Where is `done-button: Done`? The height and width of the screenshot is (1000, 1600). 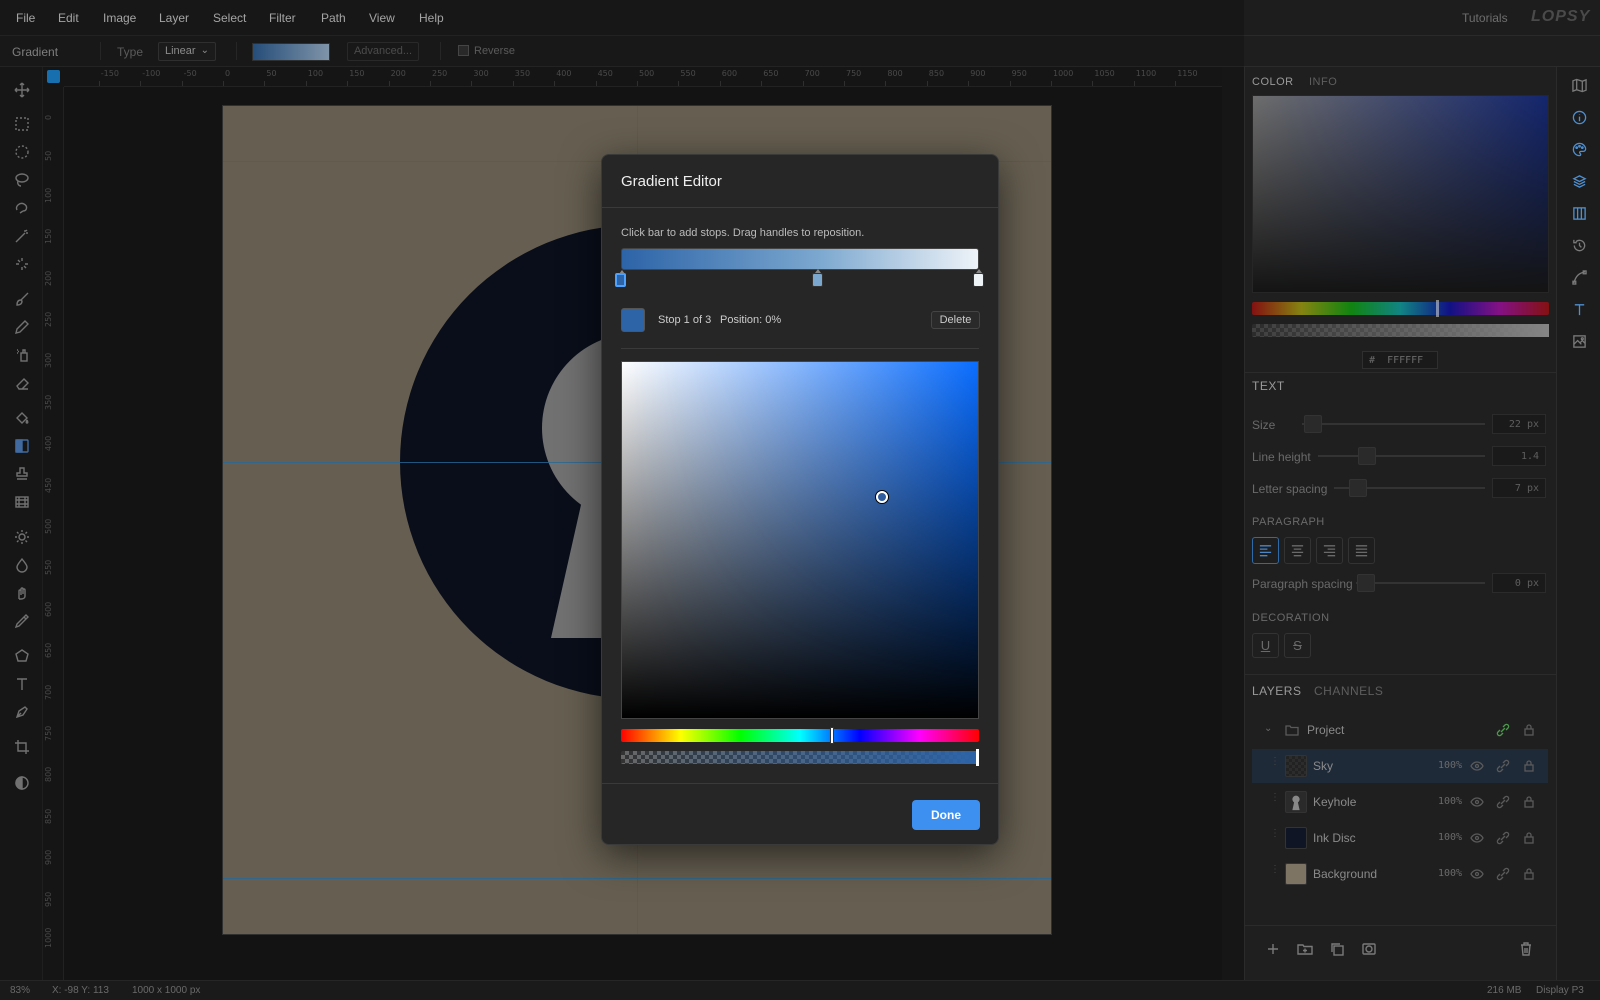
done-button: Done is located at coordinates (946, 815).